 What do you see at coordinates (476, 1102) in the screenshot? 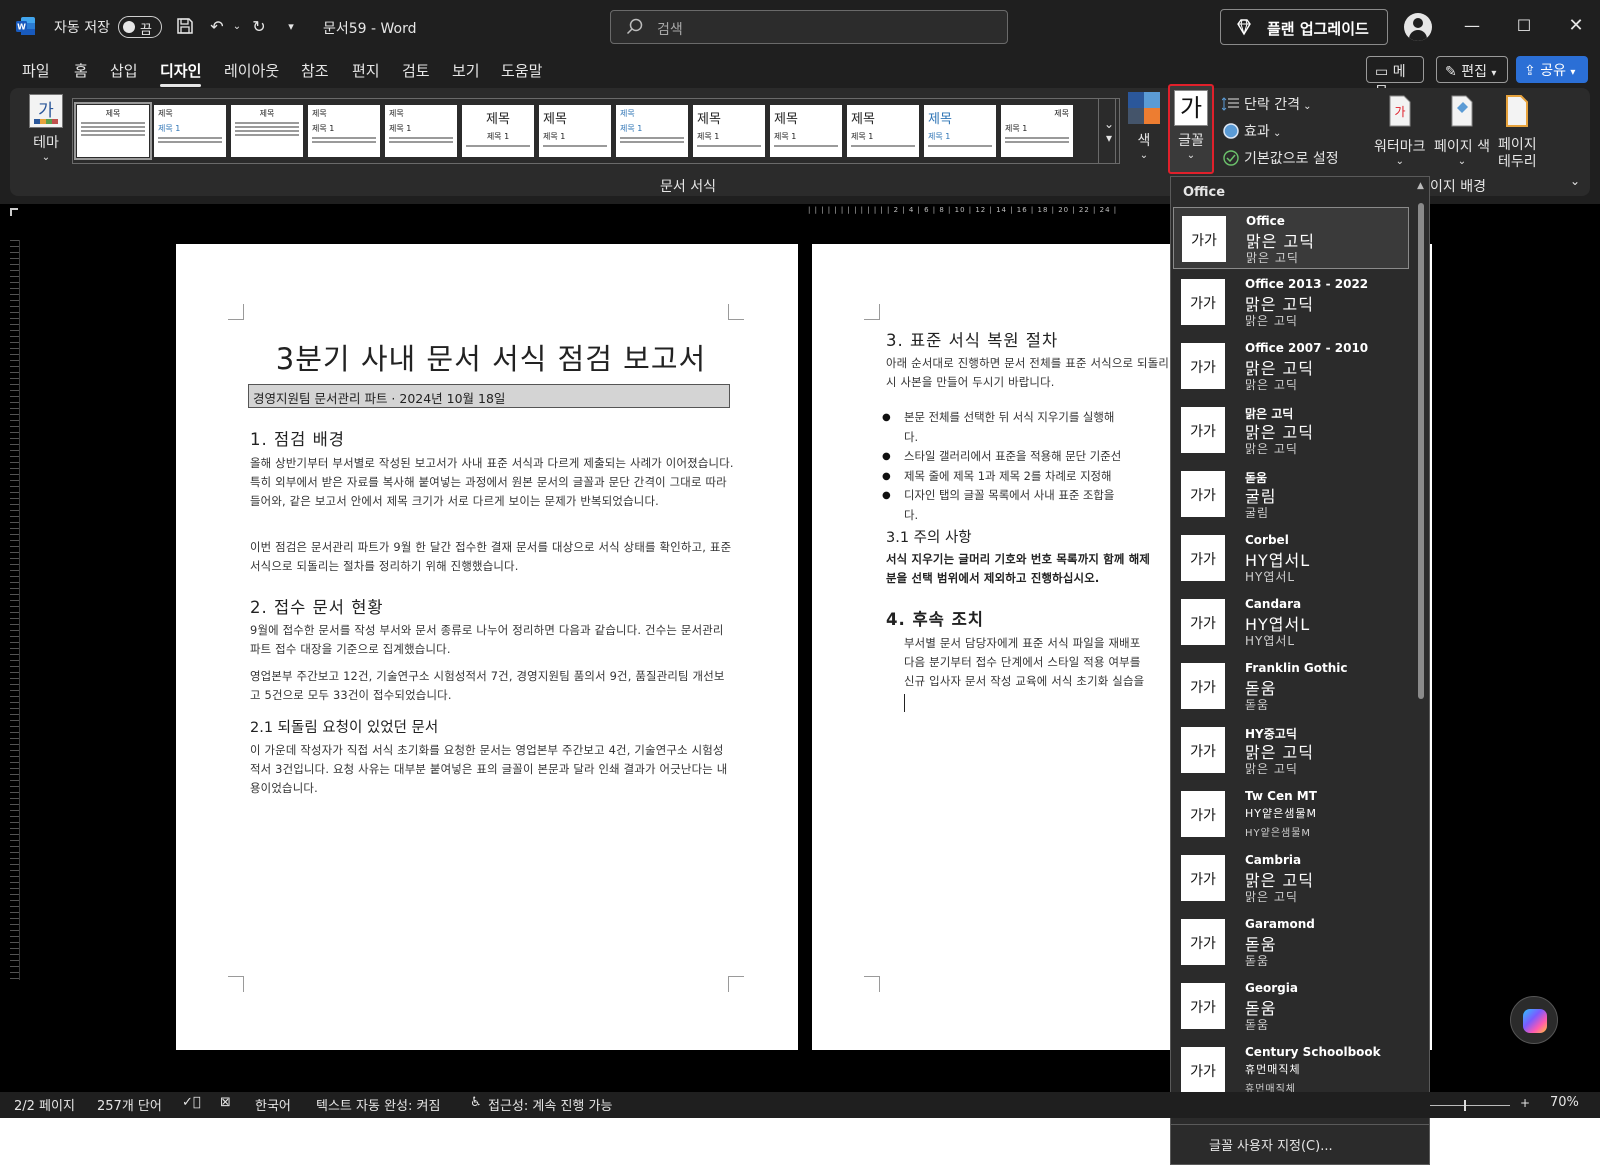
I see `accessibility-icon: ♿` at bounding box center [476, 1102].